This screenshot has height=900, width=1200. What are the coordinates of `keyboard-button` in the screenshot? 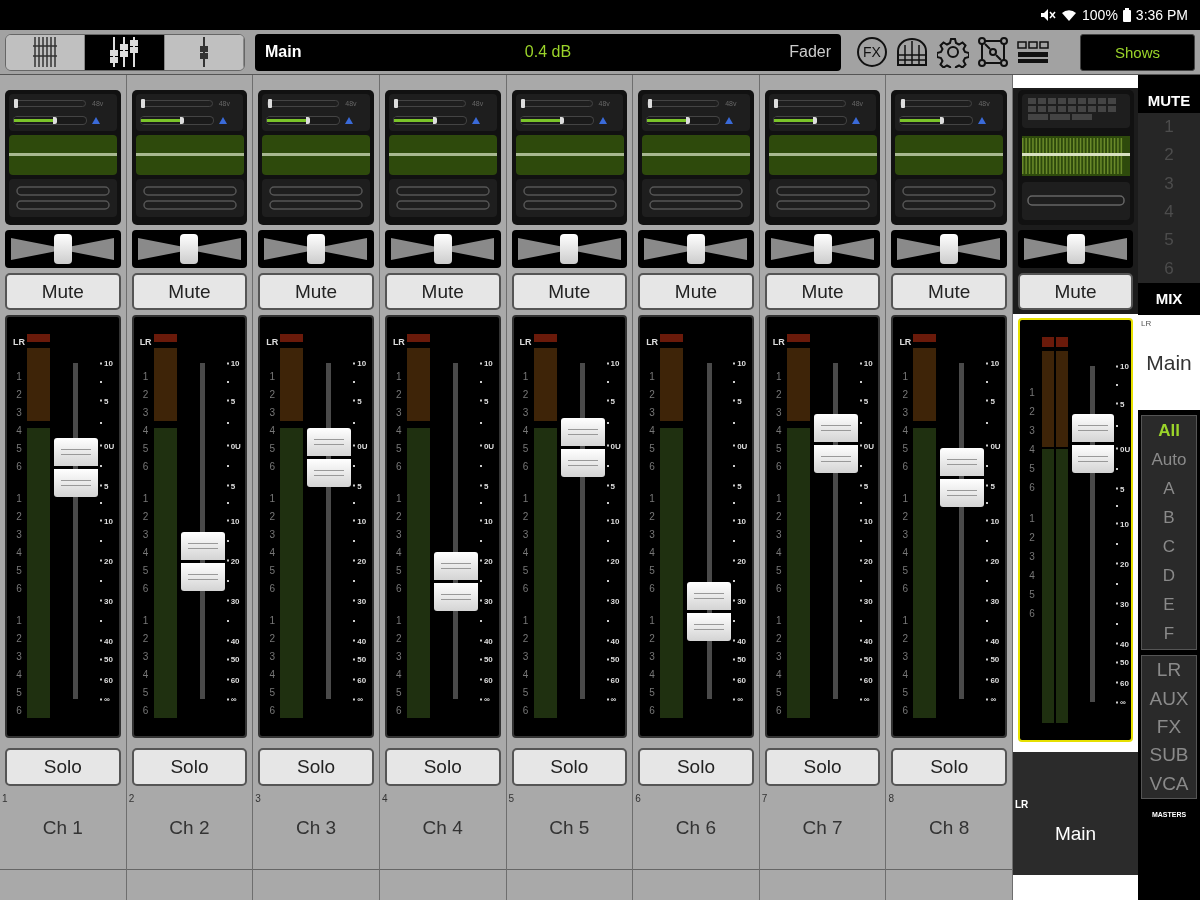 It's located at (912, 52).